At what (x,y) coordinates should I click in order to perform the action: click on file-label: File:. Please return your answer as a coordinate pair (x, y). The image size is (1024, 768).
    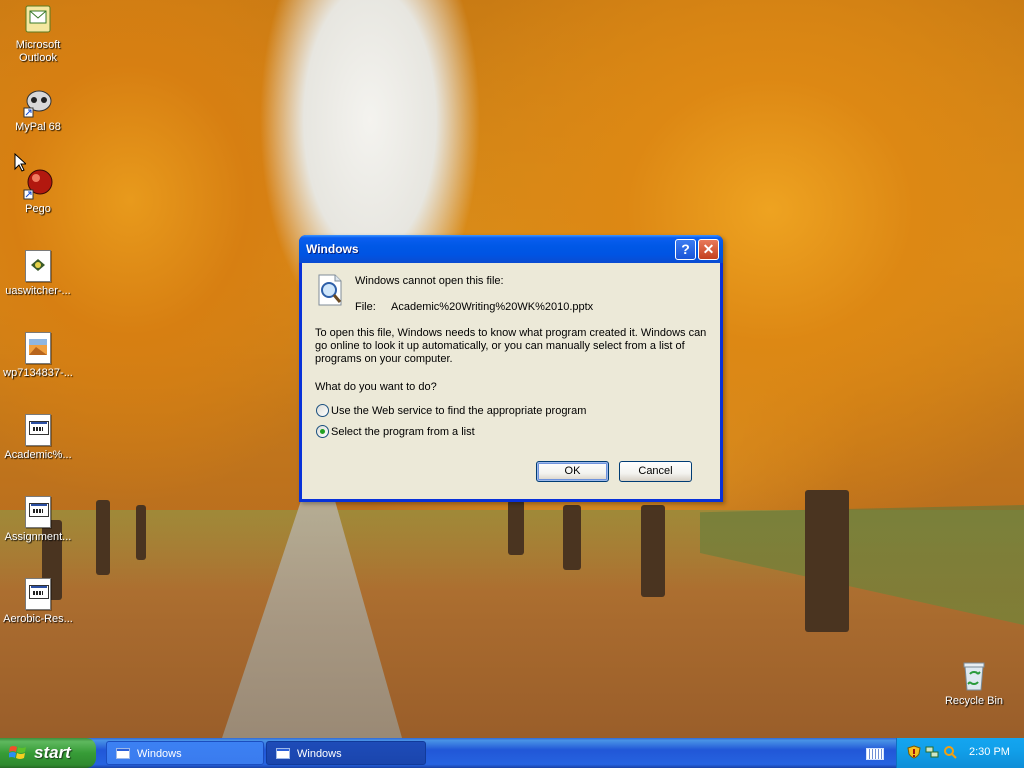
    Looking at the image, I should click on (365, 307).